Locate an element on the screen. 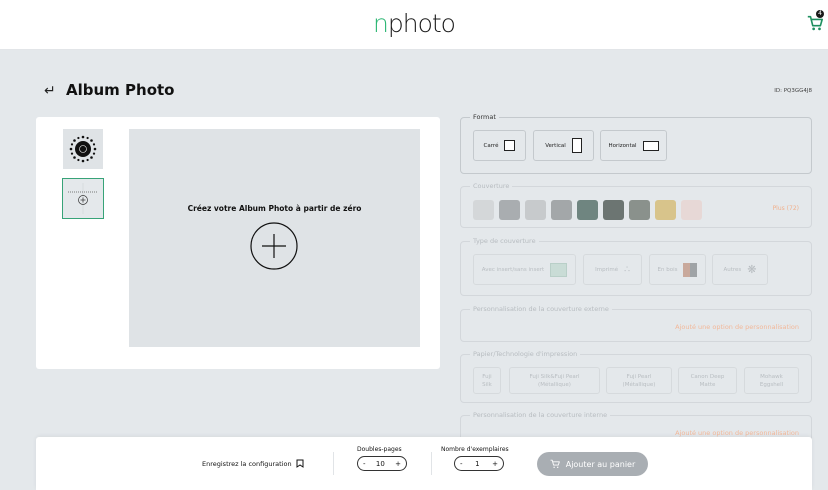  save-configuration-button: Enregistrez la configuration is located at coordinates (253, 463).